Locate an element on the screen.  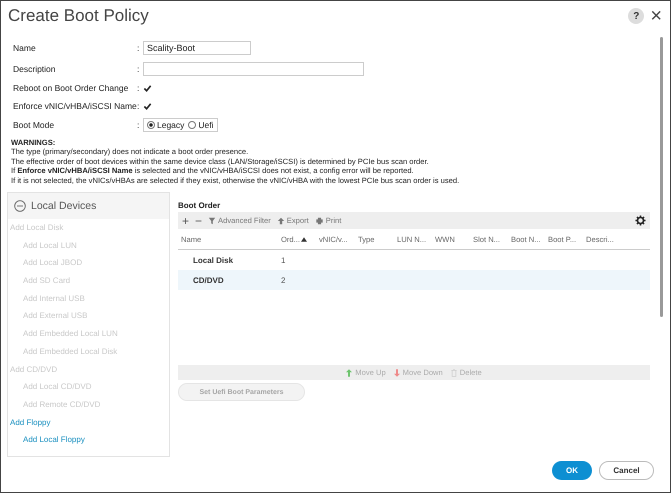
description-field is located at coordinates (253, 69).